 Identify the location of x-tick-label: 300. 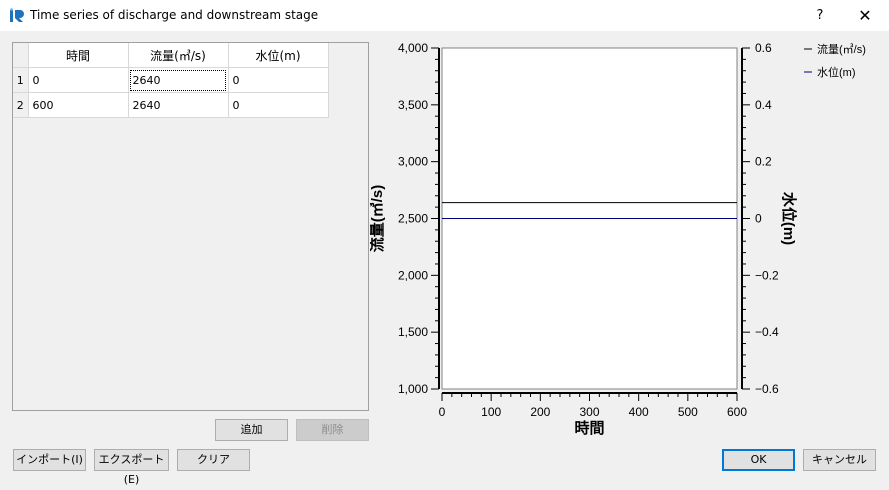
(589, 412).